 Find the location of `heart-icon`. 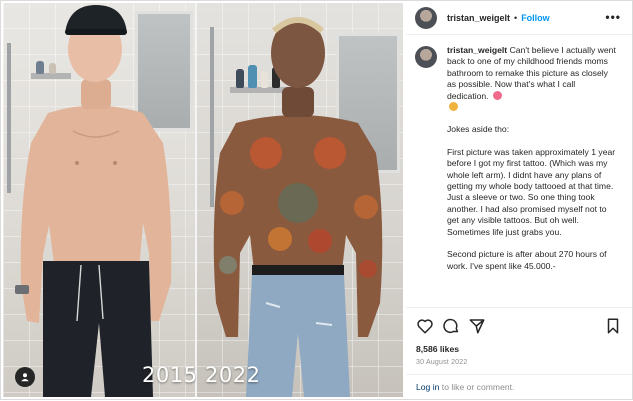

heart-icon is located at coordinates (425, 326).